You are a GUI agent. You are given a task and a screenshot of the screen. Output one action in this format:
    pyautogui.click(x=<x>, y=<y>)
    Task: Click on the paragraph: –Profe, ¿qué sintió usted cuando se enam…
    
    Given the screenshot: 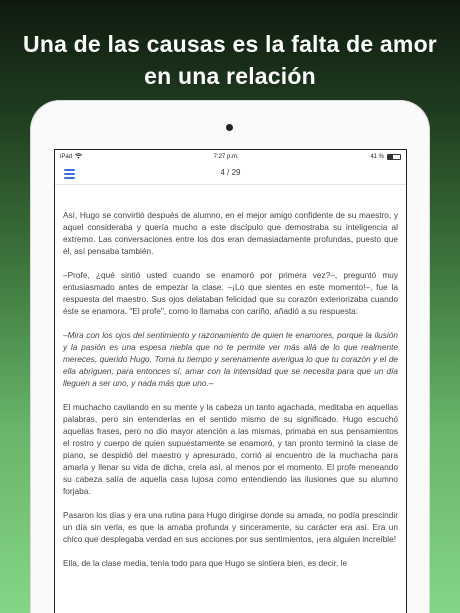 What is the action you would take?
    pyautogui.click(x=230, y=293)
    